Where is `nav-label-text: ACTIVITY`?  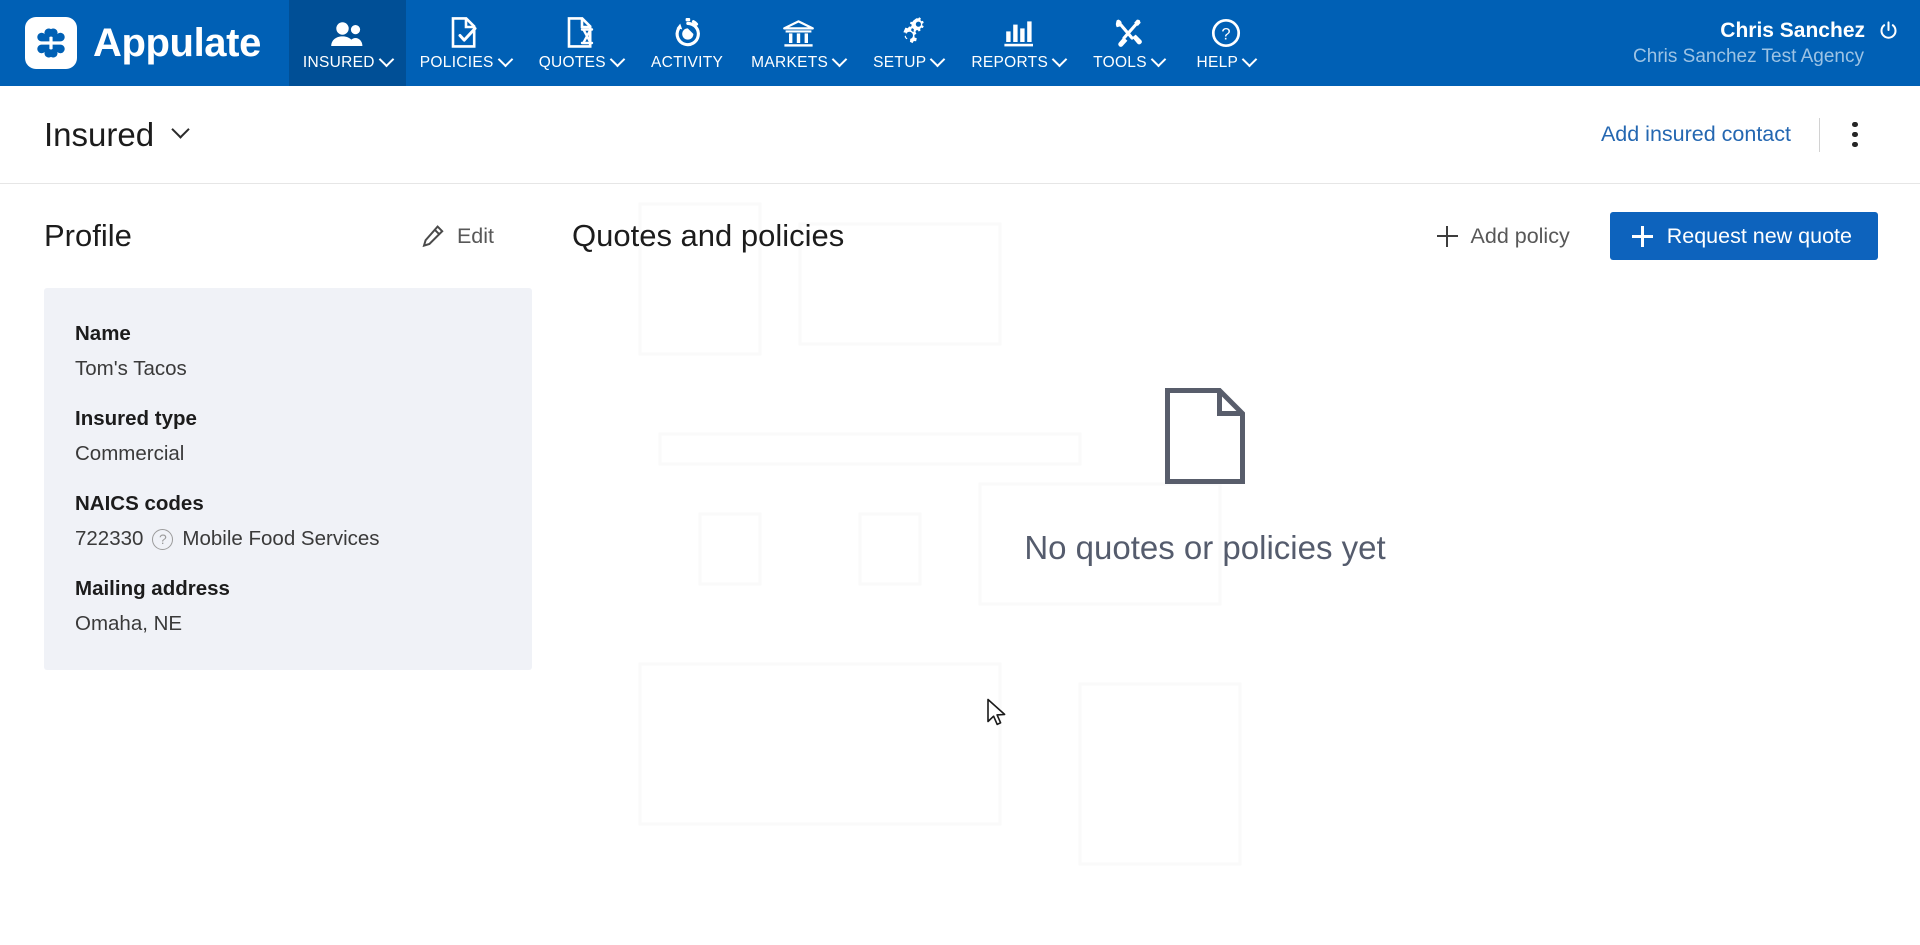
nav-label-text: ACTIVITY is located at coordinates (687, 62).